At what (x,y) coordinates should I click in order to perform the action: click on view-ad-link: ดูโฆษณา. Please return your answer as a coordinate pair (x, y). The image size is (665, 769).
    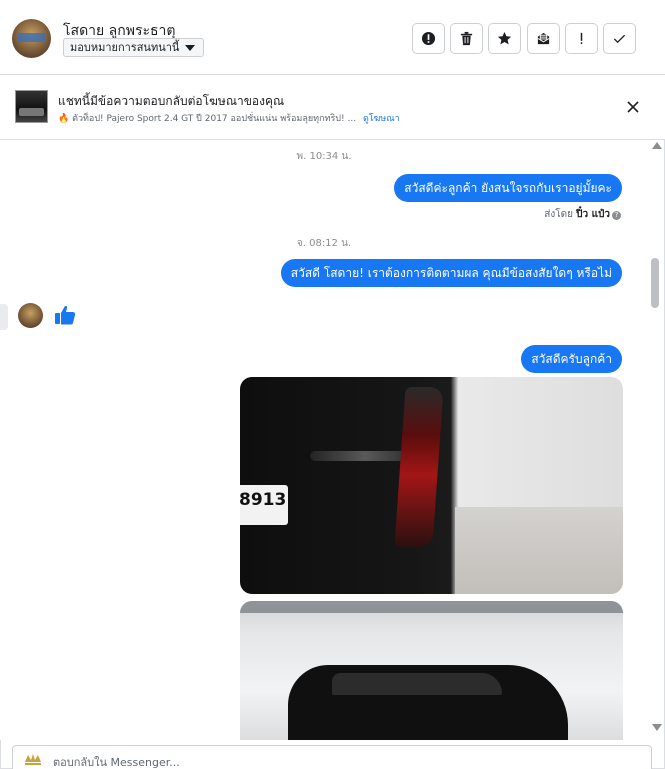
    Looking at the image, I should click on (381, 119).